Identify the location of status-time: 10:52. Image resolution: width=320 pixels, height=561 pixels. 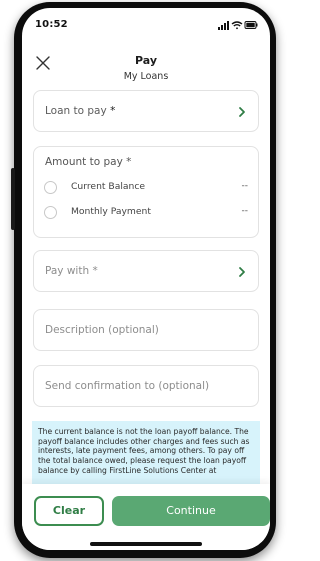
(51, 24).